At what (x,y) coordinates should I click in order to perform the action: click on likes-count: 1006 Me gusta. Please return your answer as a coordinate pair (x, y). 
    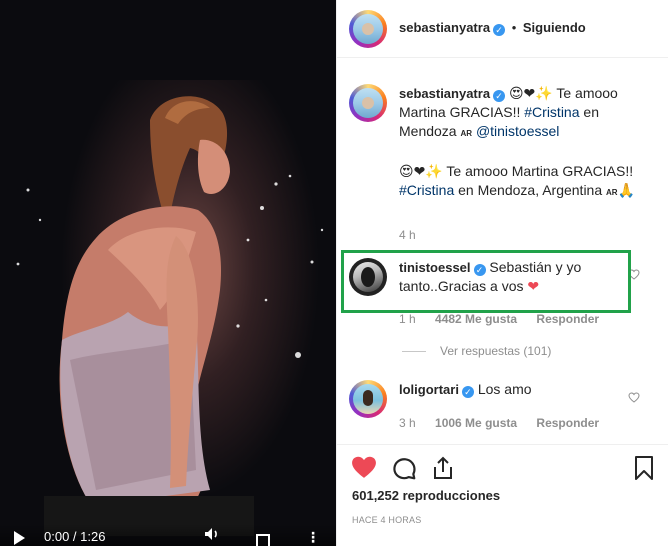
    Looking at the image, I should click on (476, 423).